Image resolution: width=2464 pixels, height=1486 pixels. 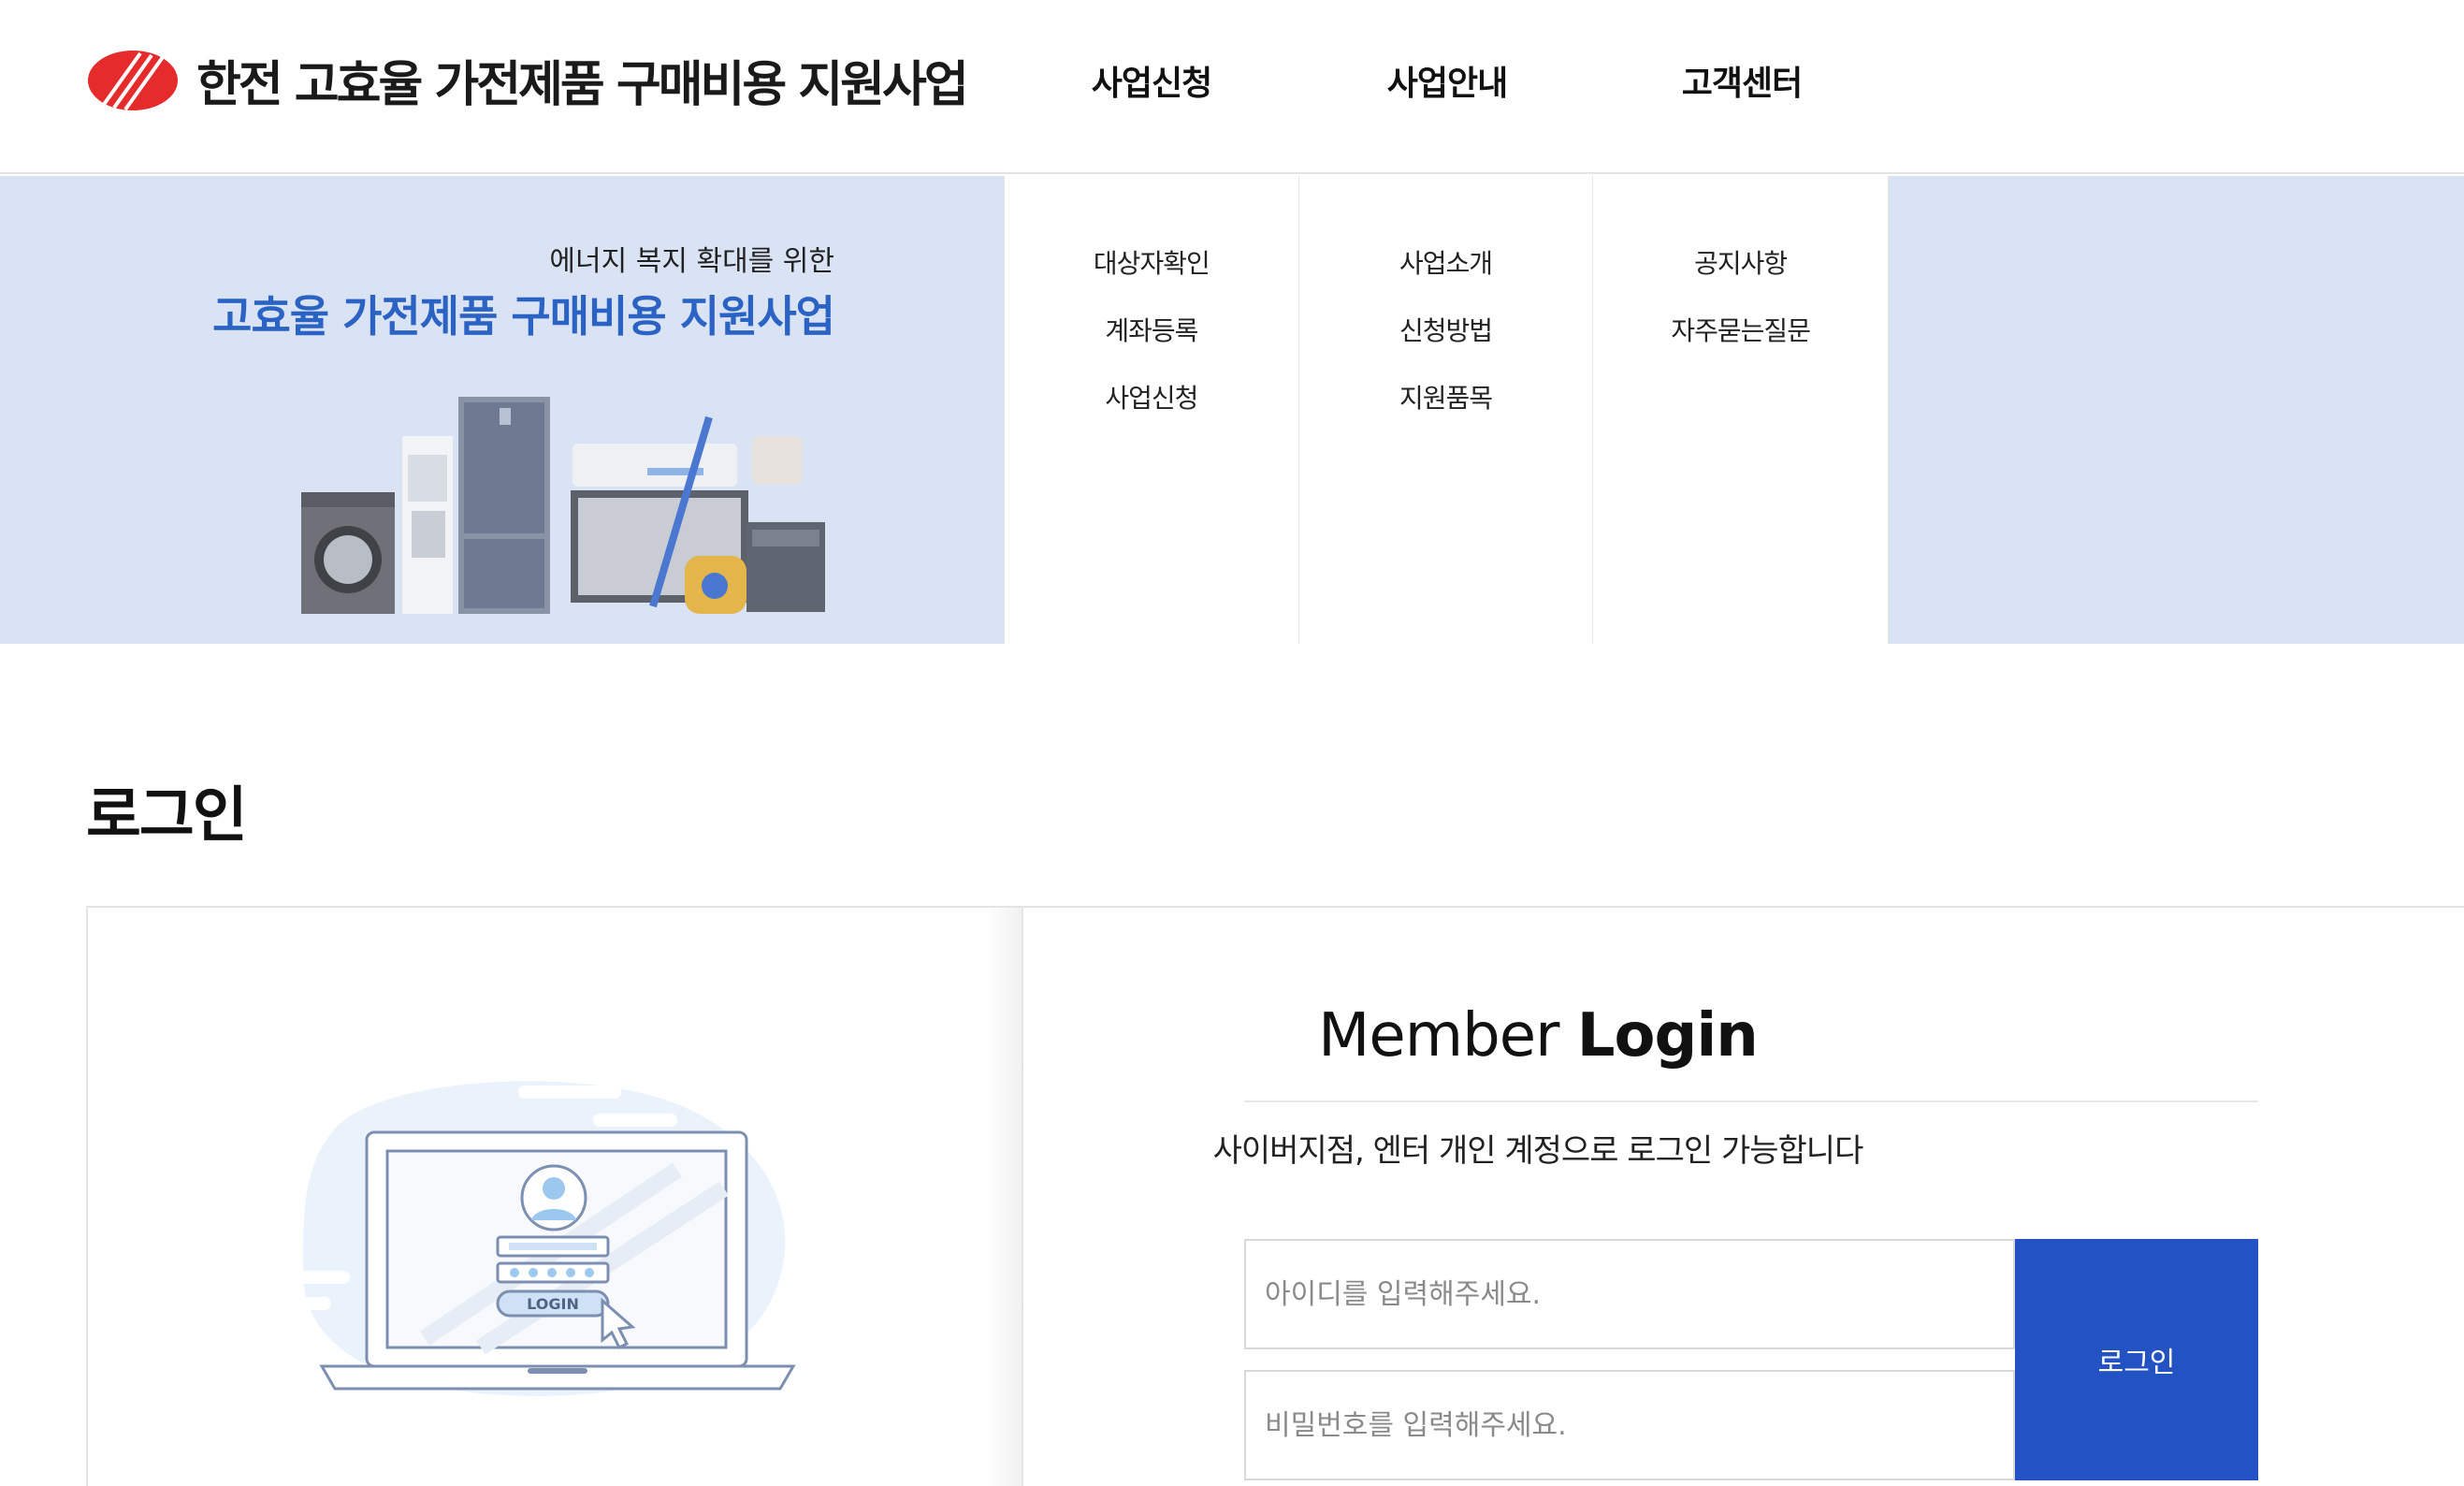 What do you see at coordinates (133, 80) in the screenshot?
I see `kepco-logo-icon` at bounding box center [133, 80].